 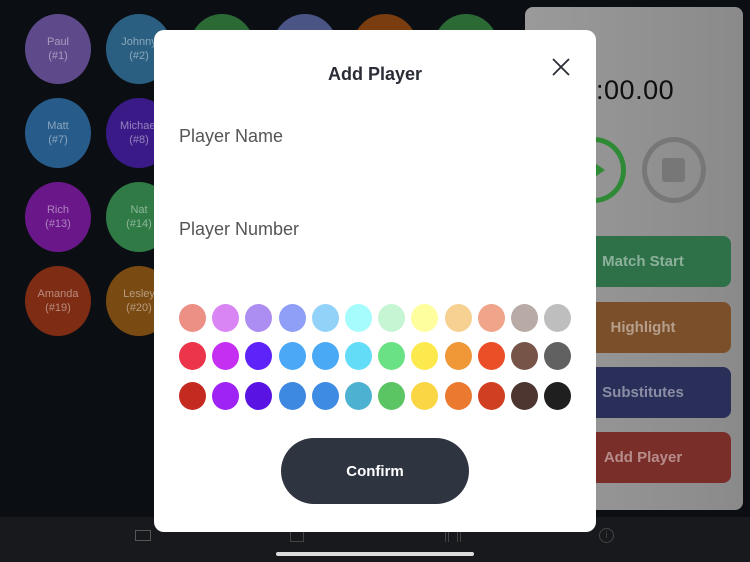 What do you see at coordinates (375, 471) in the screenshot?
I see `confirm-button: Confirm` at bounding box center [375, 471].